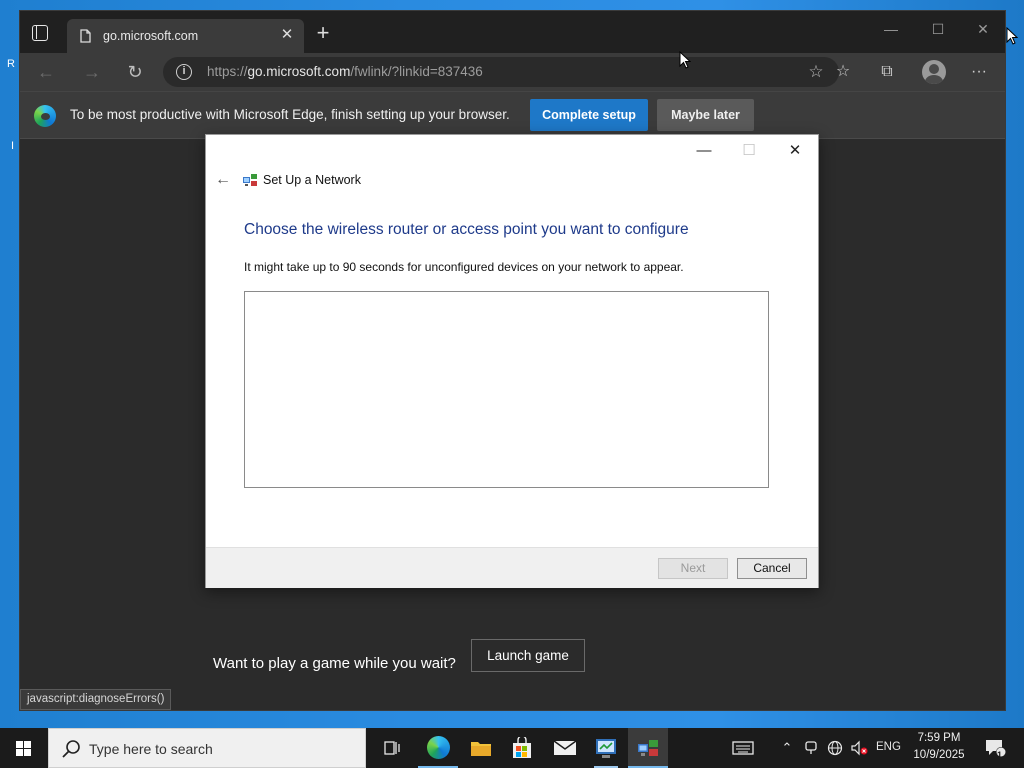  What do you see at coordinates (939, 755) in the screenshot?
I see `clock-date: 10/9/2025` at bounding box center [939, 755].